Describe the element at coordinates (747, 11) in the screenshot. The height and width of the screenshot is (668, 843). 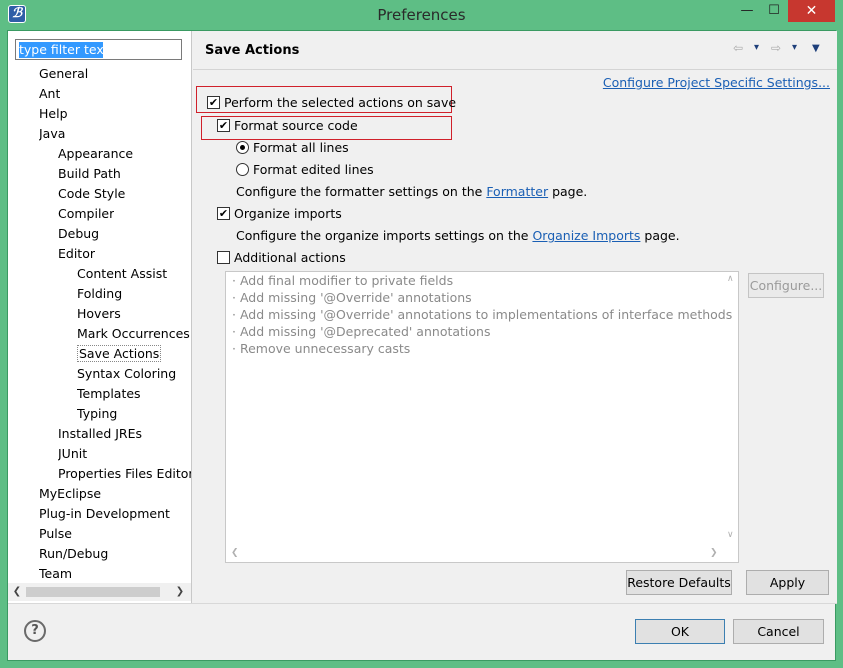
I see `minimize-button: —` at that location.